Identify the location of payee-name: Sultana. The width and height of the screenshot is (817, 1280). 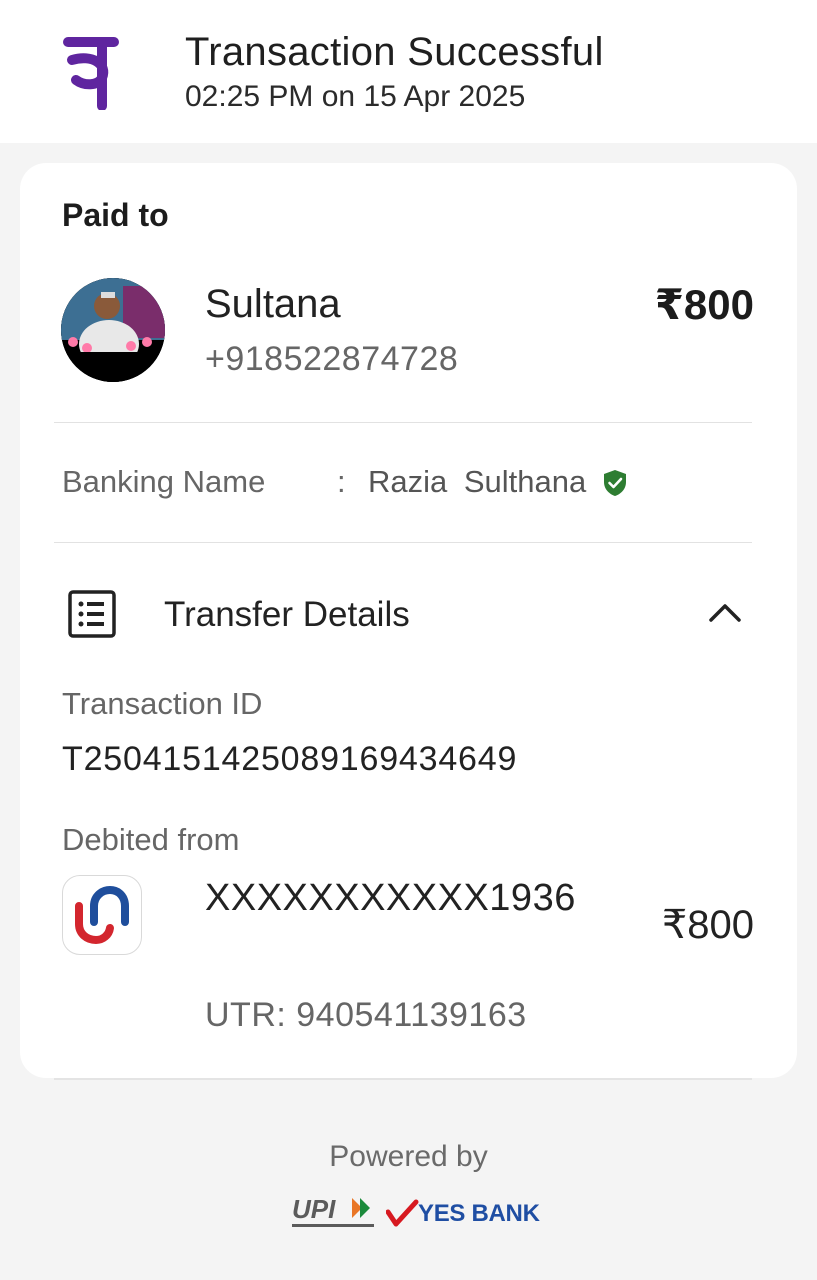
(273, 304).